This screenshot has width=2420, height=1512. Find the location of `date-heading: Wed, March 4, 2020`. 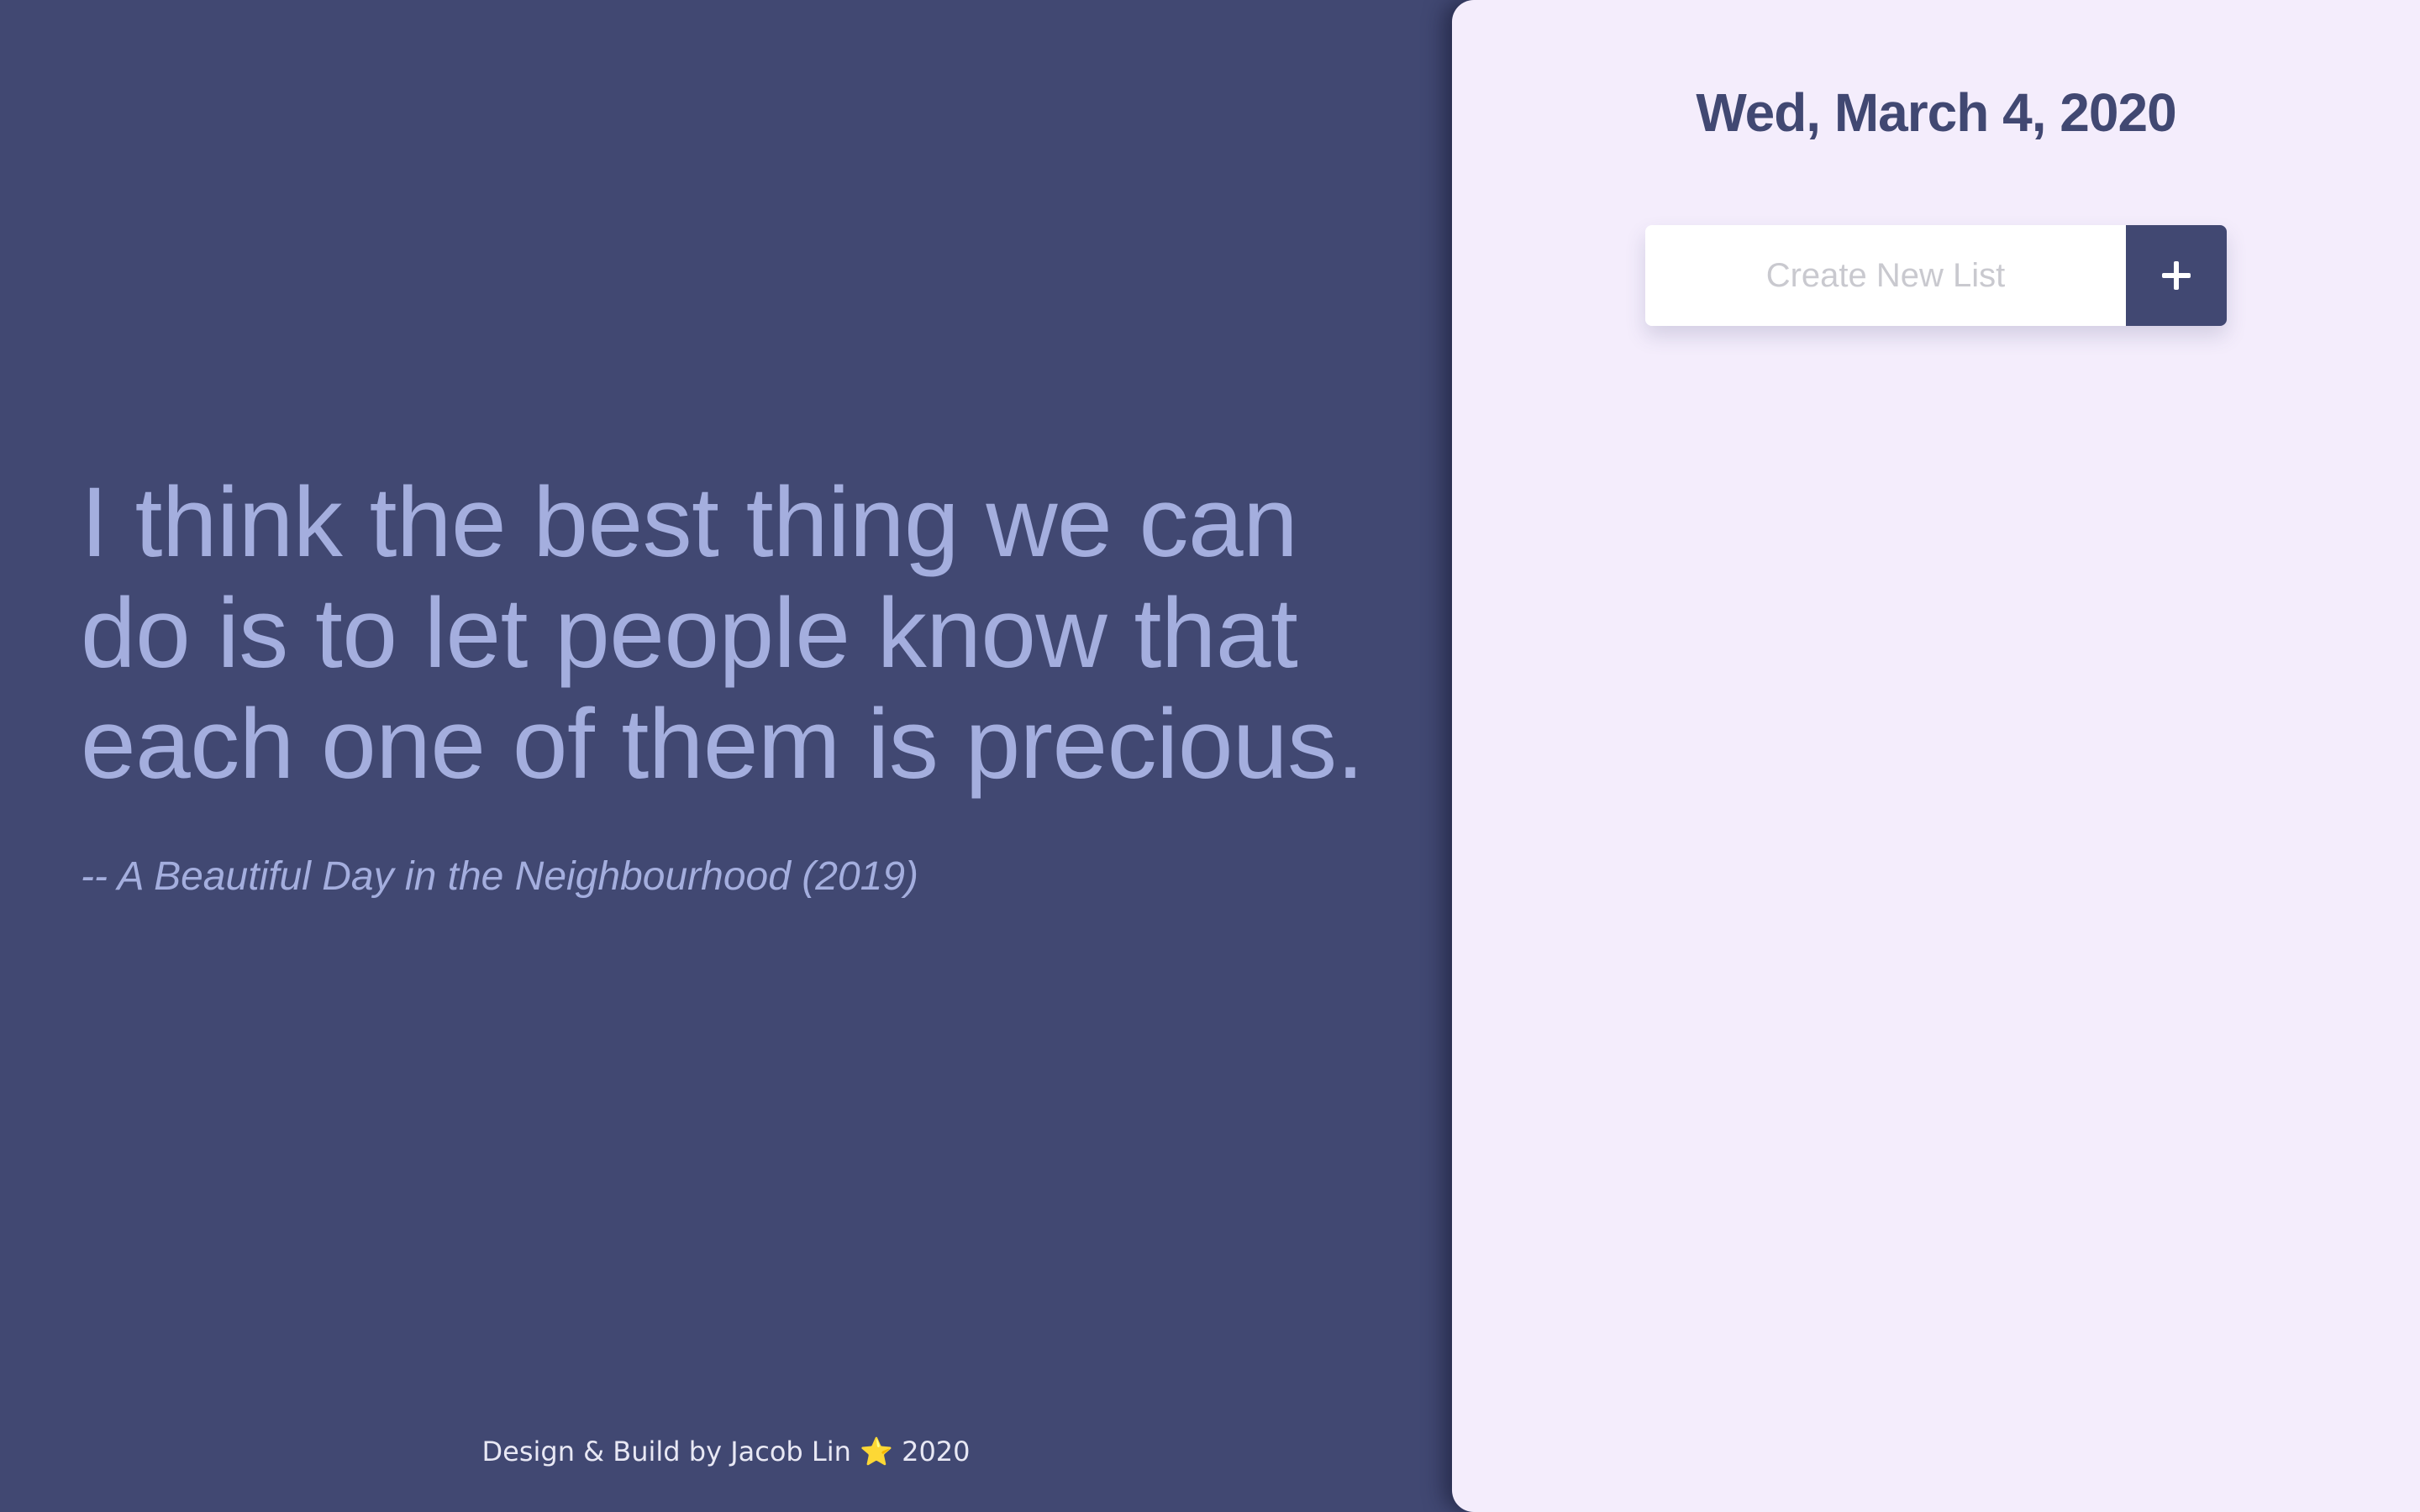

date-heading: Wed, March 4, 2020 is located at coordinates (1936, 112).